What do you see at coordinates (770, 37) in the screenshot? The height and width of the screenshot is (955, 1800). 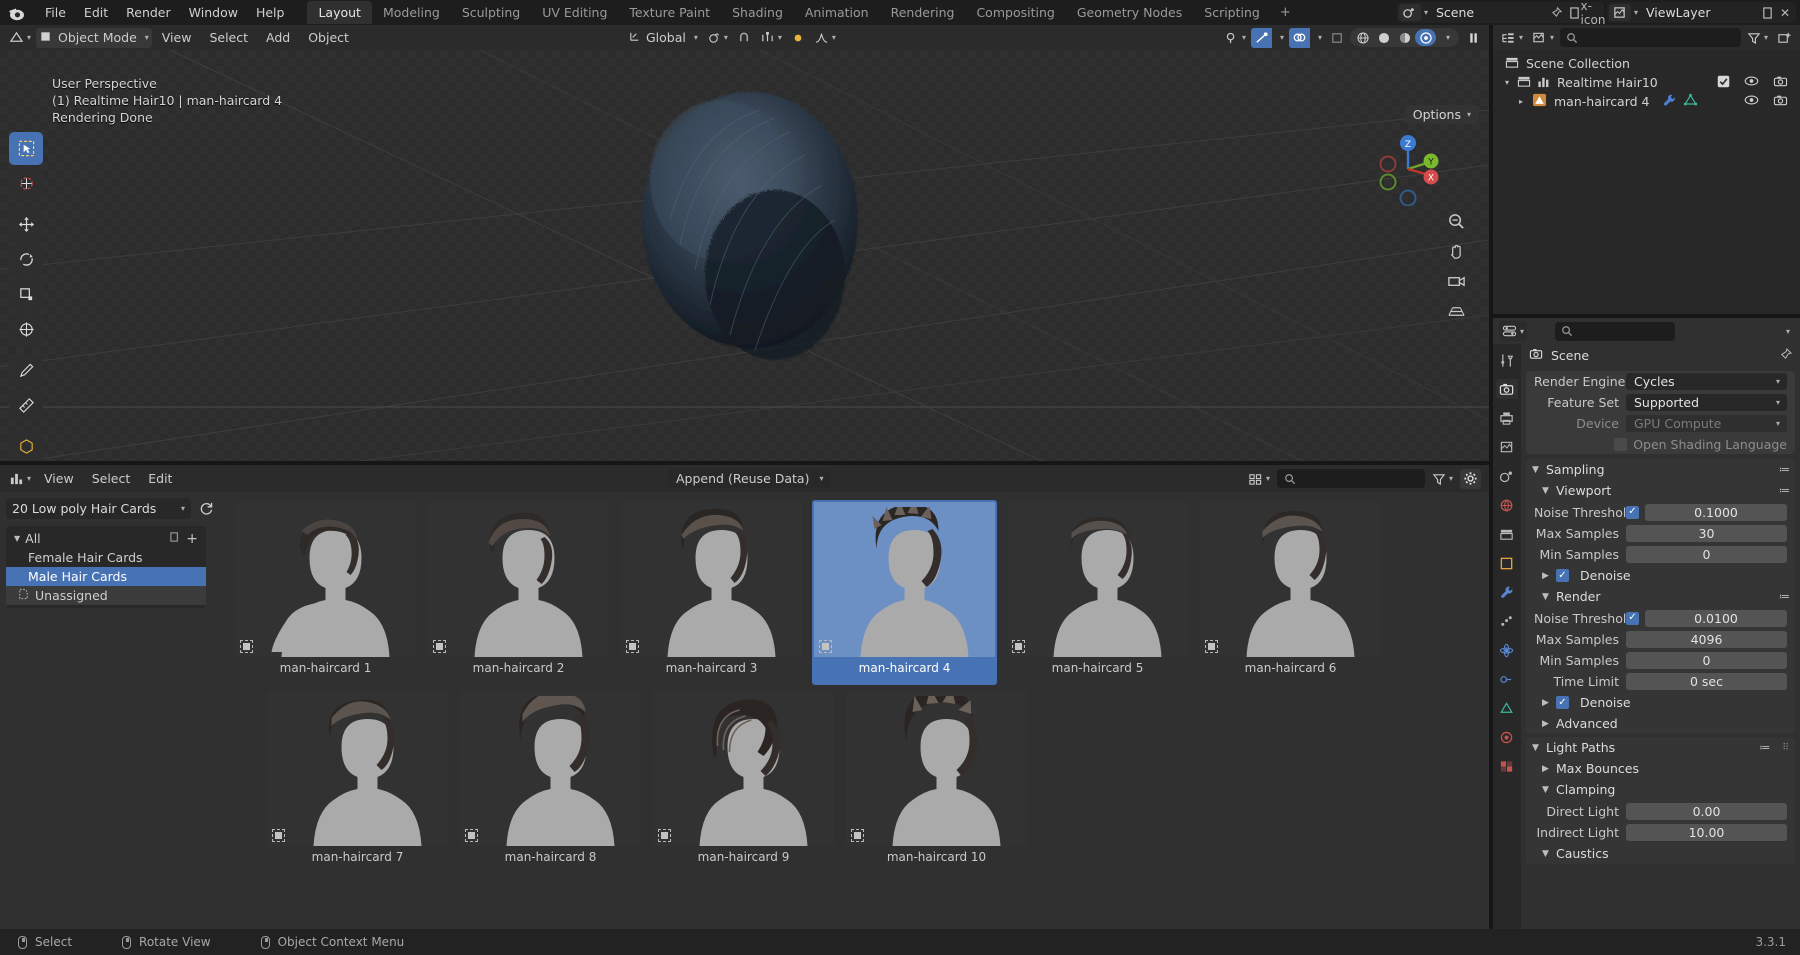 I see `snap-target-selector: ▾` at bounding box center [770, 37].